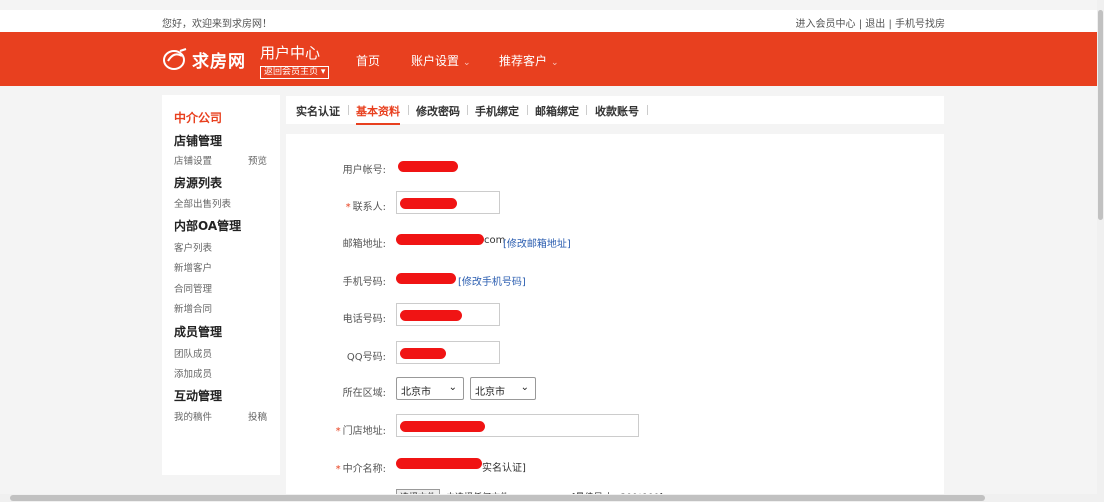 The width and height of the screenshot is (1104, 502). What do you see at coordinates (290, 53) in the screenshot?
I see `user-center-title: 用户中心` at bounding box center [290, 53].